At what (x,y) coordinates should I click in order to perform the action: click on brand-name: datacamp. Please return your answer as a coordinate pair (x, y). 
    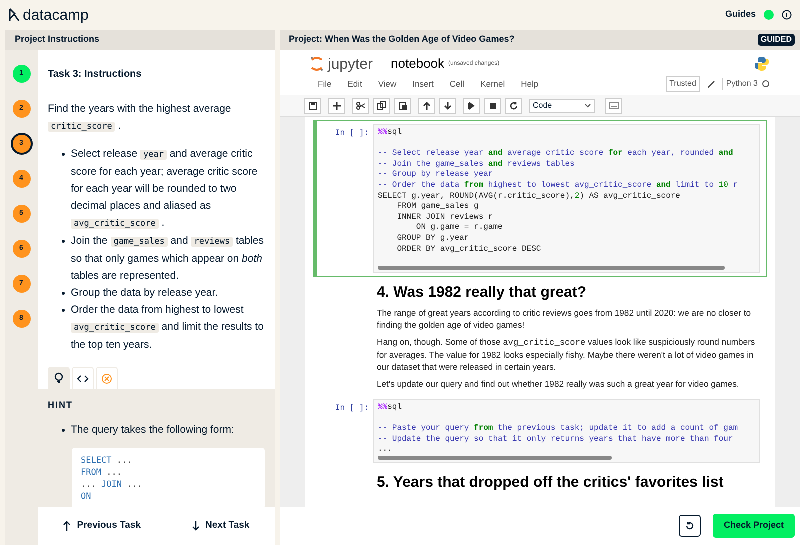
    Looking at the image, I should click on (56, 15).